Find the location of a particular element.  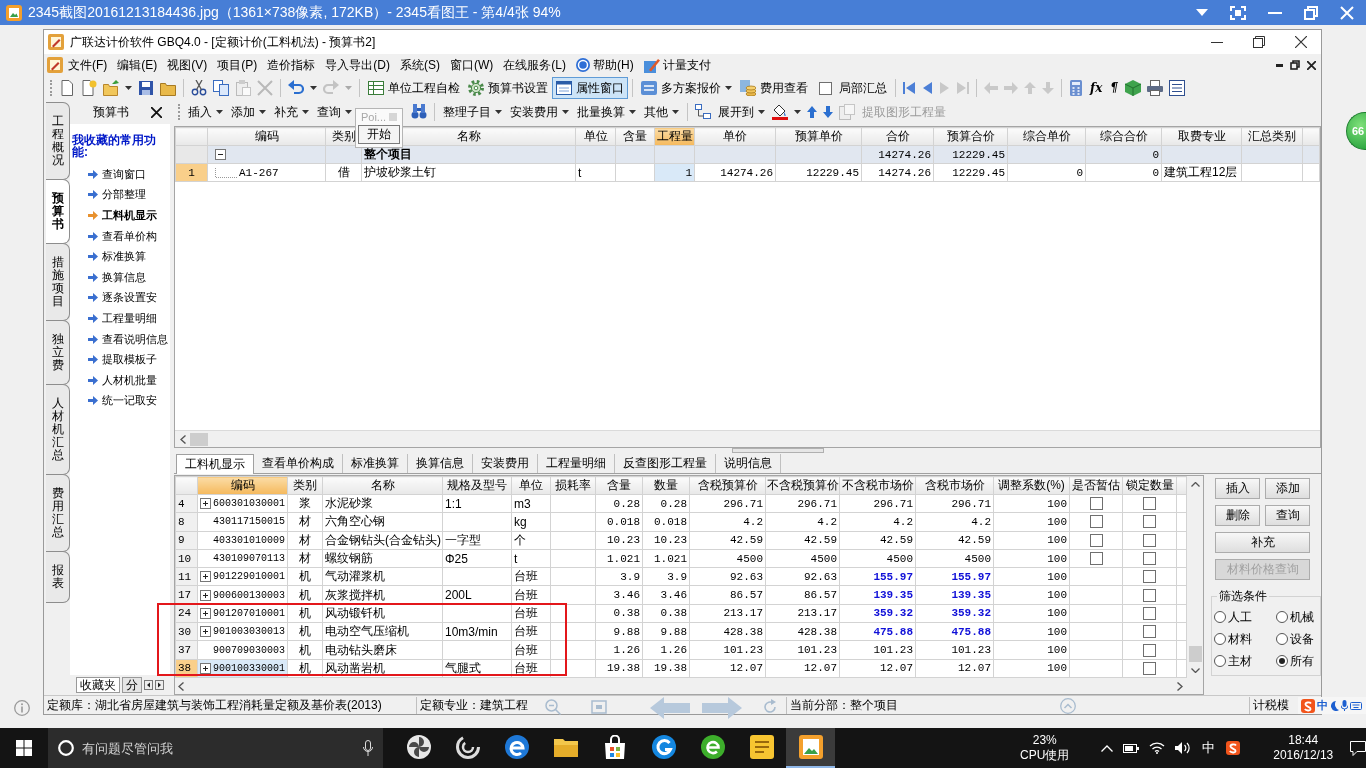

toolbar-button: 其他 is located at coordinates (661, 112).